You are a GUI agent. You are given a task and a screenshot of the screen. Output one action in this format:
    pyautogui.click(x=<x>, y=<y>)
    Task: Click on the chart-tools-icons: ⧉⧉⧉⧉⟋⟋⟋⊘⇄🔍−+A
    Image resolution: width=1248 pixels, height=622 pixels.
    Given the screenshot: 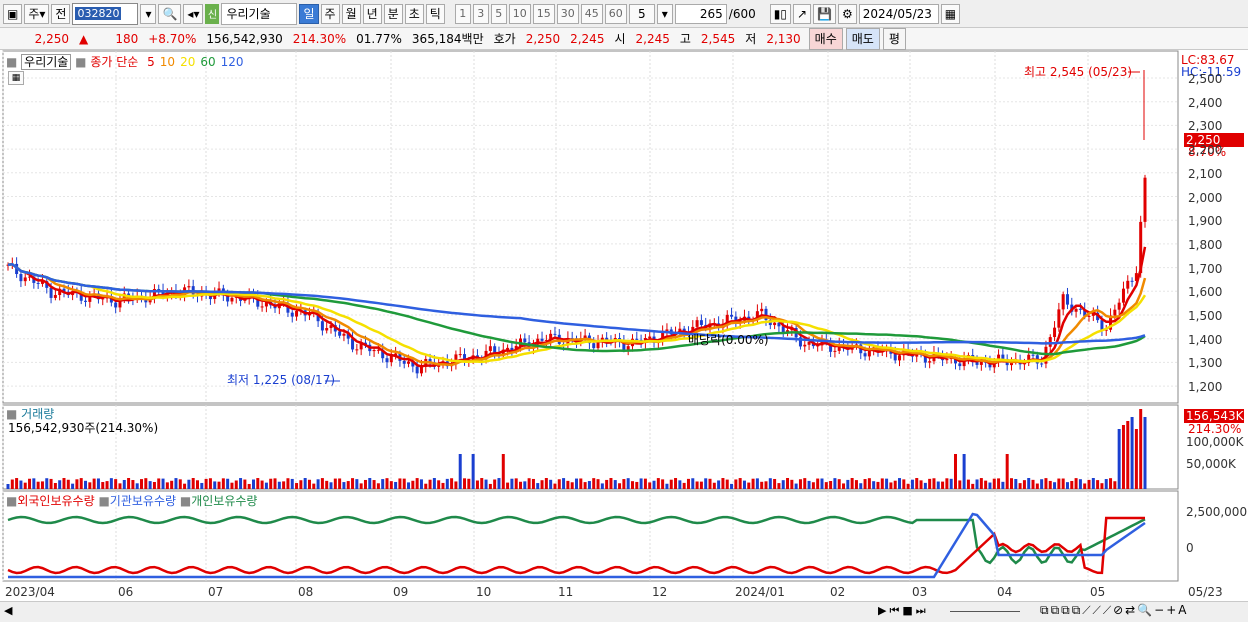 What is the action you would take?
    pyautogui.click(x=1114, y=610)
    